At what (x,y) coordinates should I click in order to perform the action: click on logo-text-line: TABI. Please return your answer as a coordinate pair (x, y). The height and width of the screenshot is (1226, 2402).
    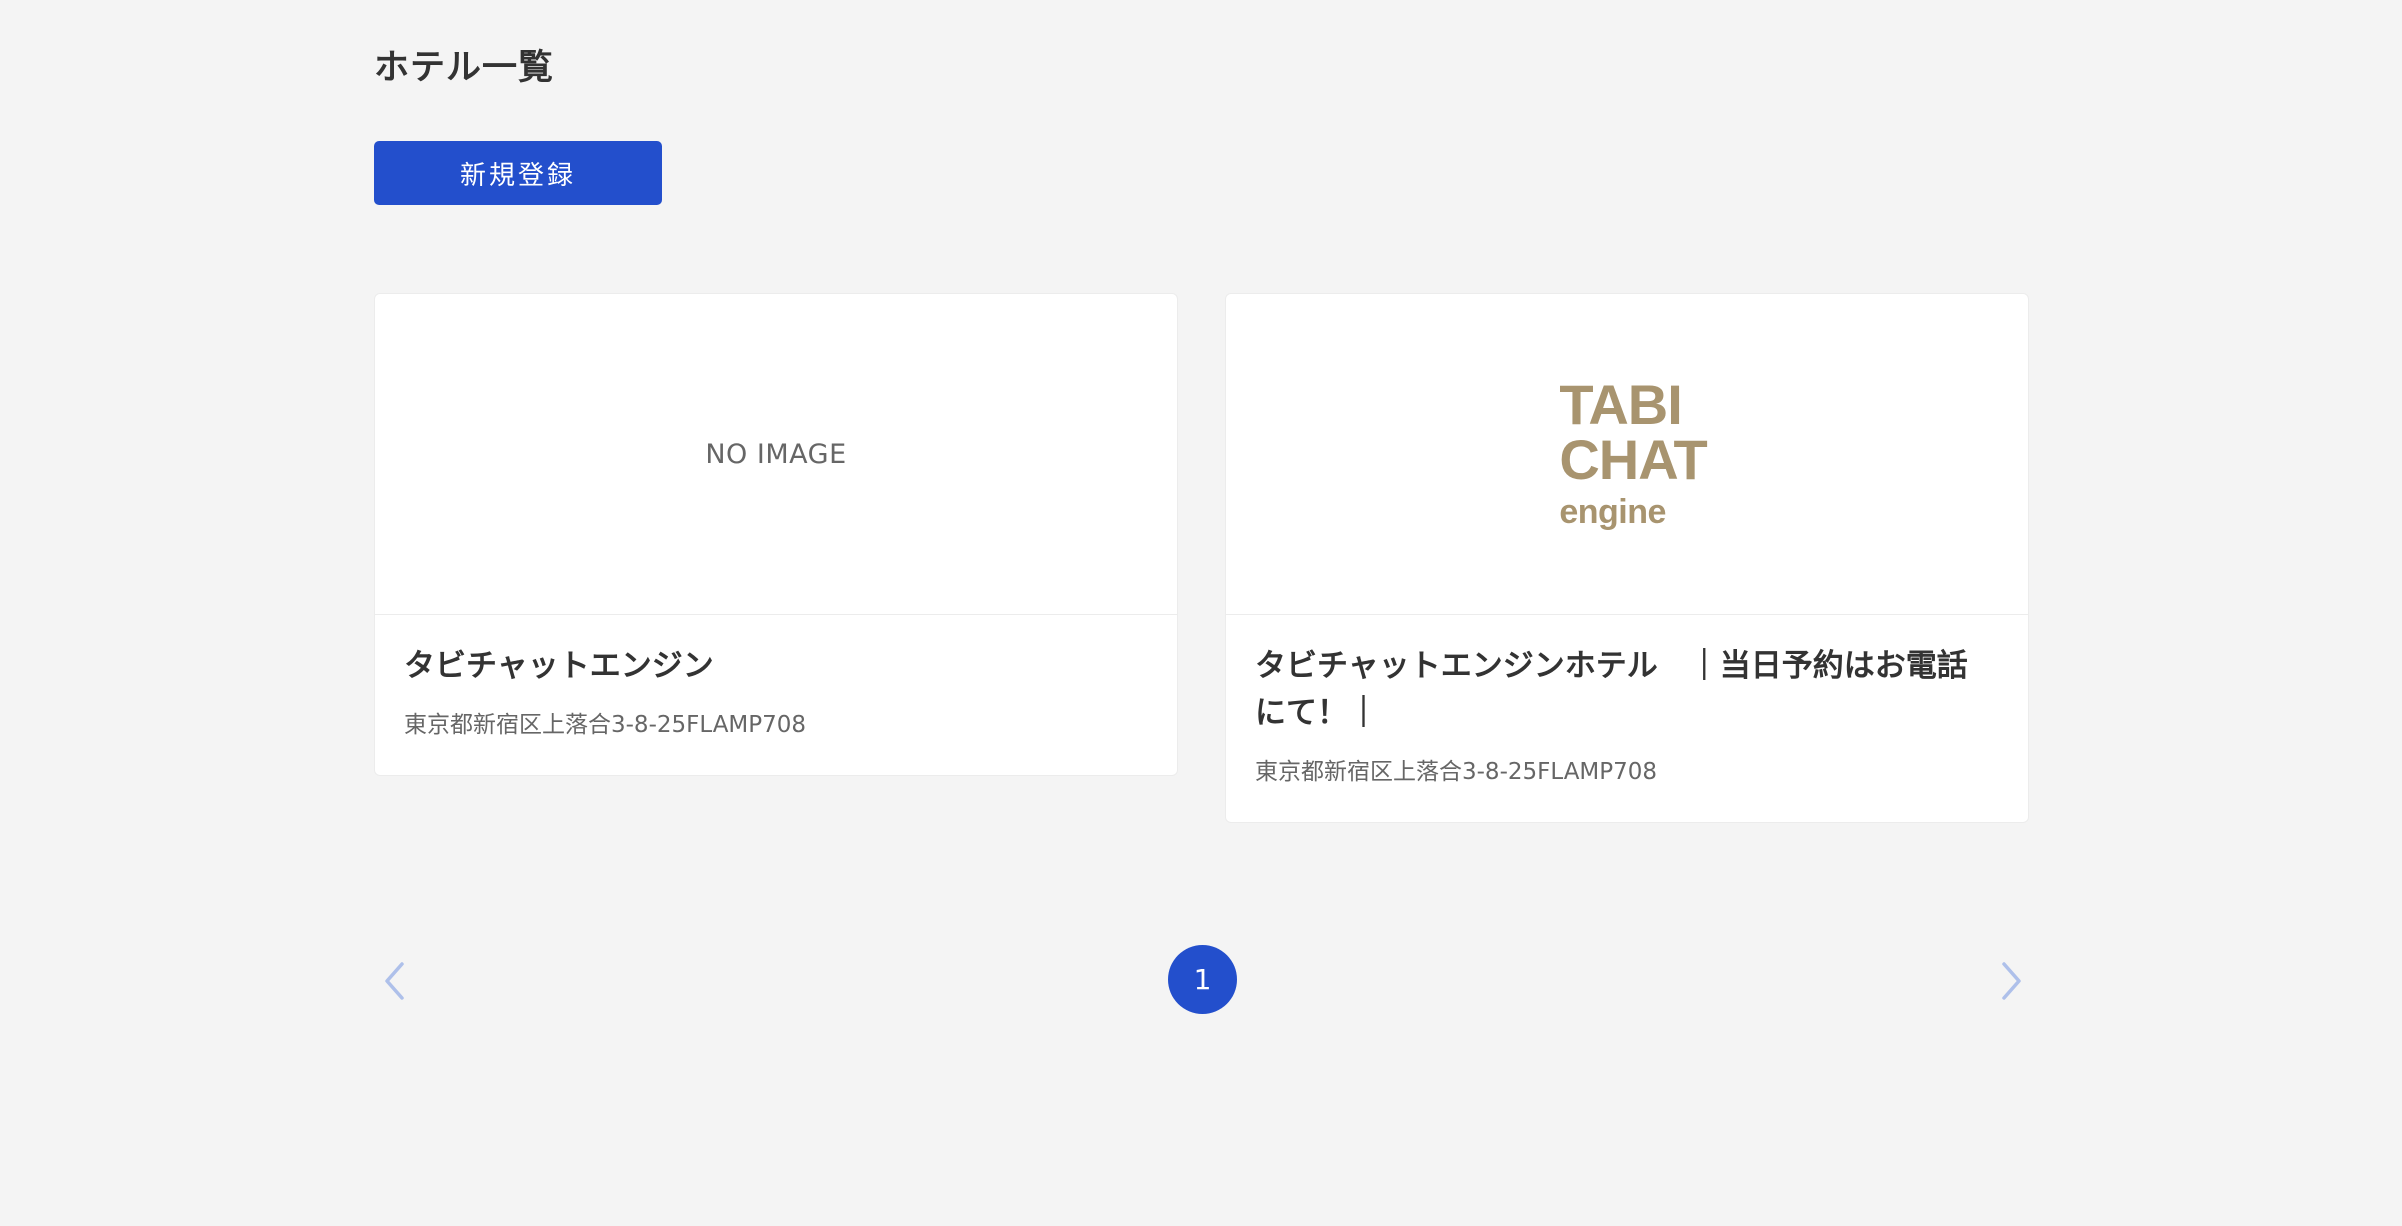
    Looking at the image, I should click on (1621, 405).